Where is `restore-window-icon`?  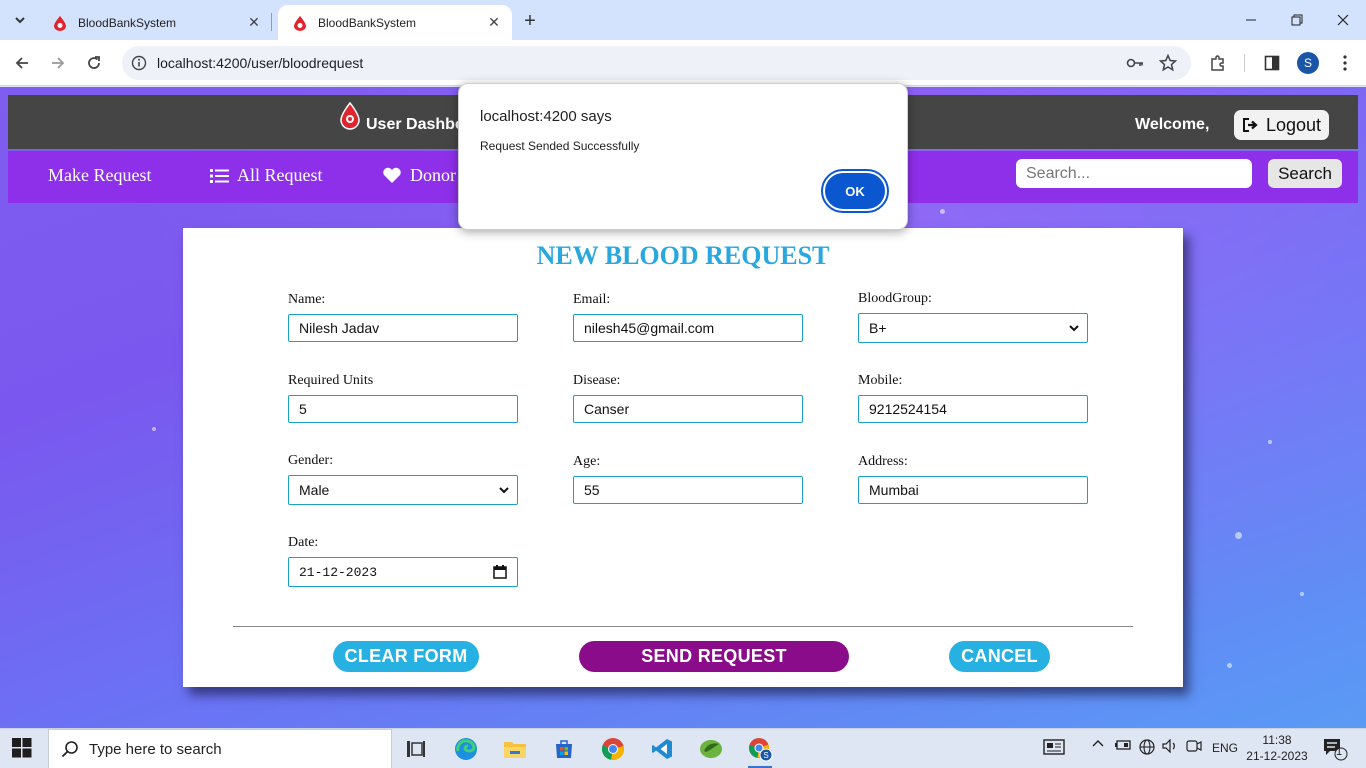 restore-window-icon is located at coordinates (1297, 20).